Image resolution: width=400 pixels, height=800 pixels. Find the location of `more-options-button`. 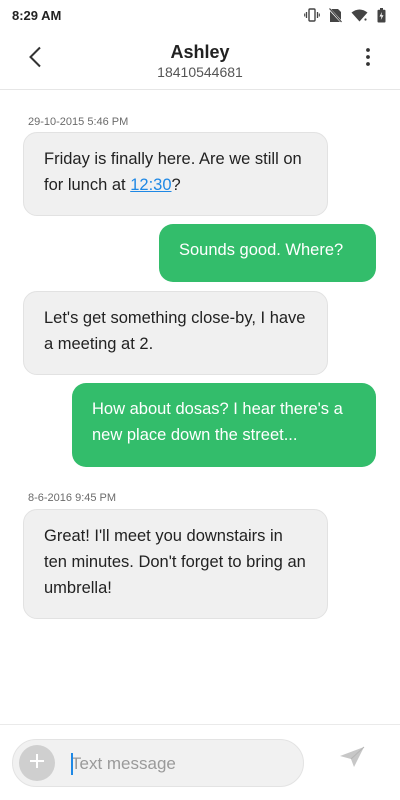

more-options-button is located at coordinates (368, 59).